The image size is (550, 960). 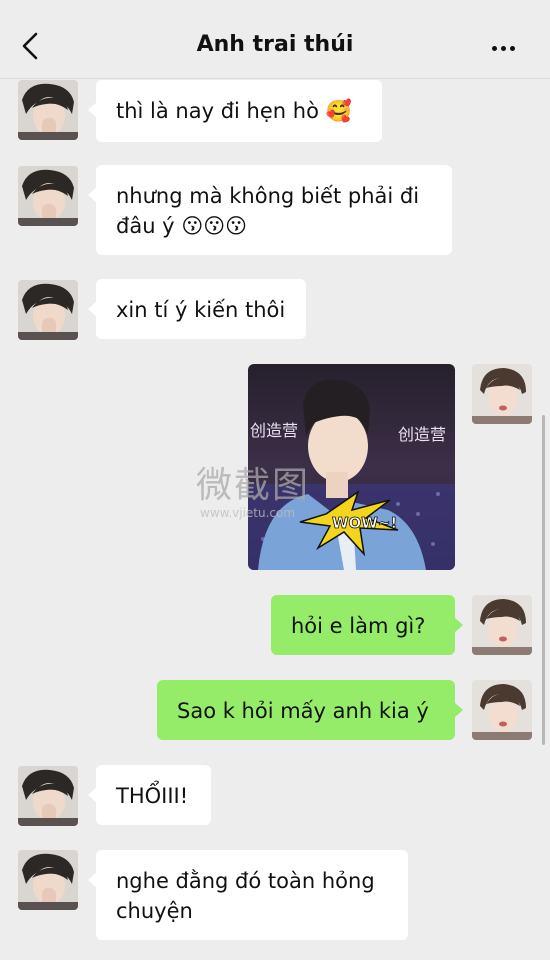 I want to click on kissing-face-emoji: 😗😗😗, so click(x=214, y=226).